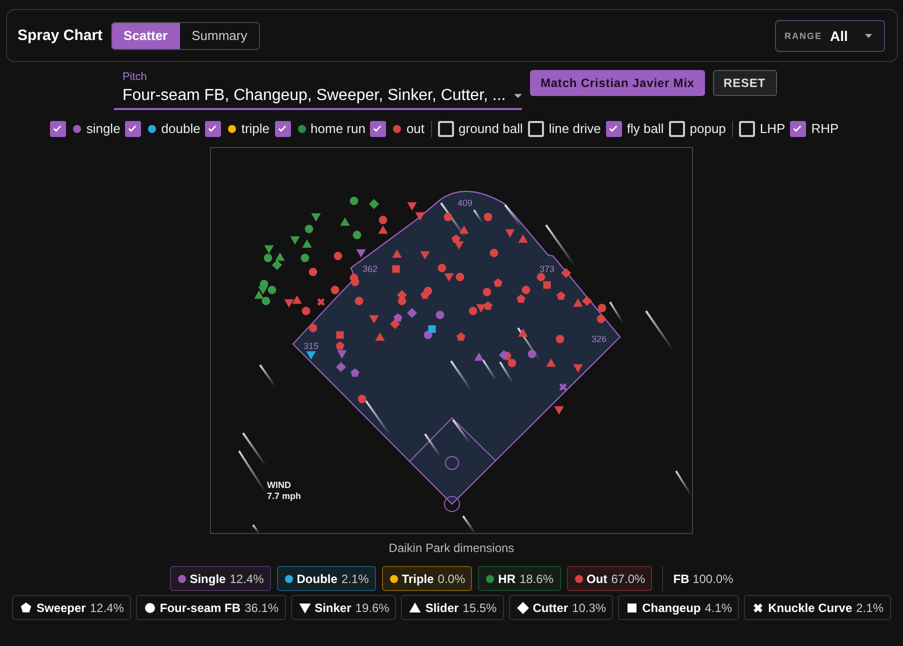 This screenshot has height=646, width=903. I want to click on chip-value: 67.0%, so click(628, 579).